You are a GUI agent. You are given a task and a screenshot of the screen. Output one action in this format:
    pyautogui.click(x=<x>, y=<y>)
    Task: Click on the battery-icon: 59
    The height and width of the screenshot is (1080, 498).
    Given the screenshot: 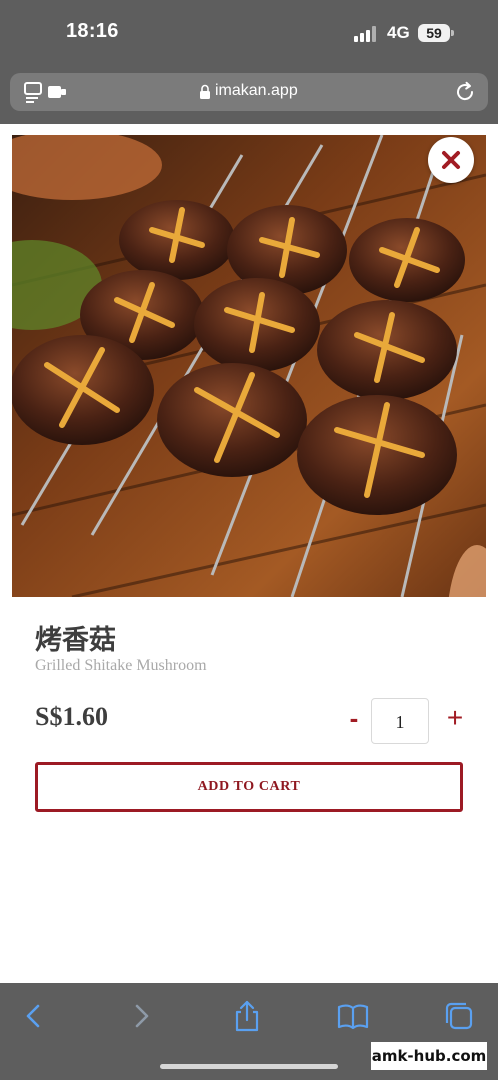 What is the action you would take?
    pyautogui.click(x=434, y=33)
    